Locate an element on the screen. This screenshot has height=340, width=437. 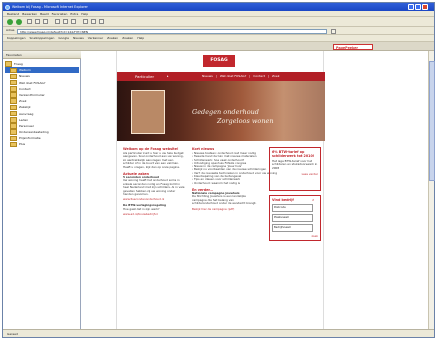
go-icon is located at coordinates (333, 31).